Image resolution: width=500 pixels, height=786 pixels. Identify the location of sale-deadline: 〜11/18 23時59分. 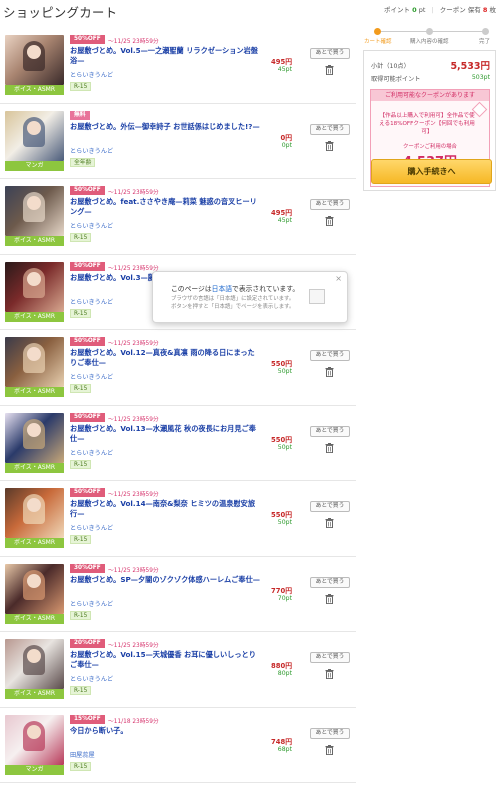
(133, 721).